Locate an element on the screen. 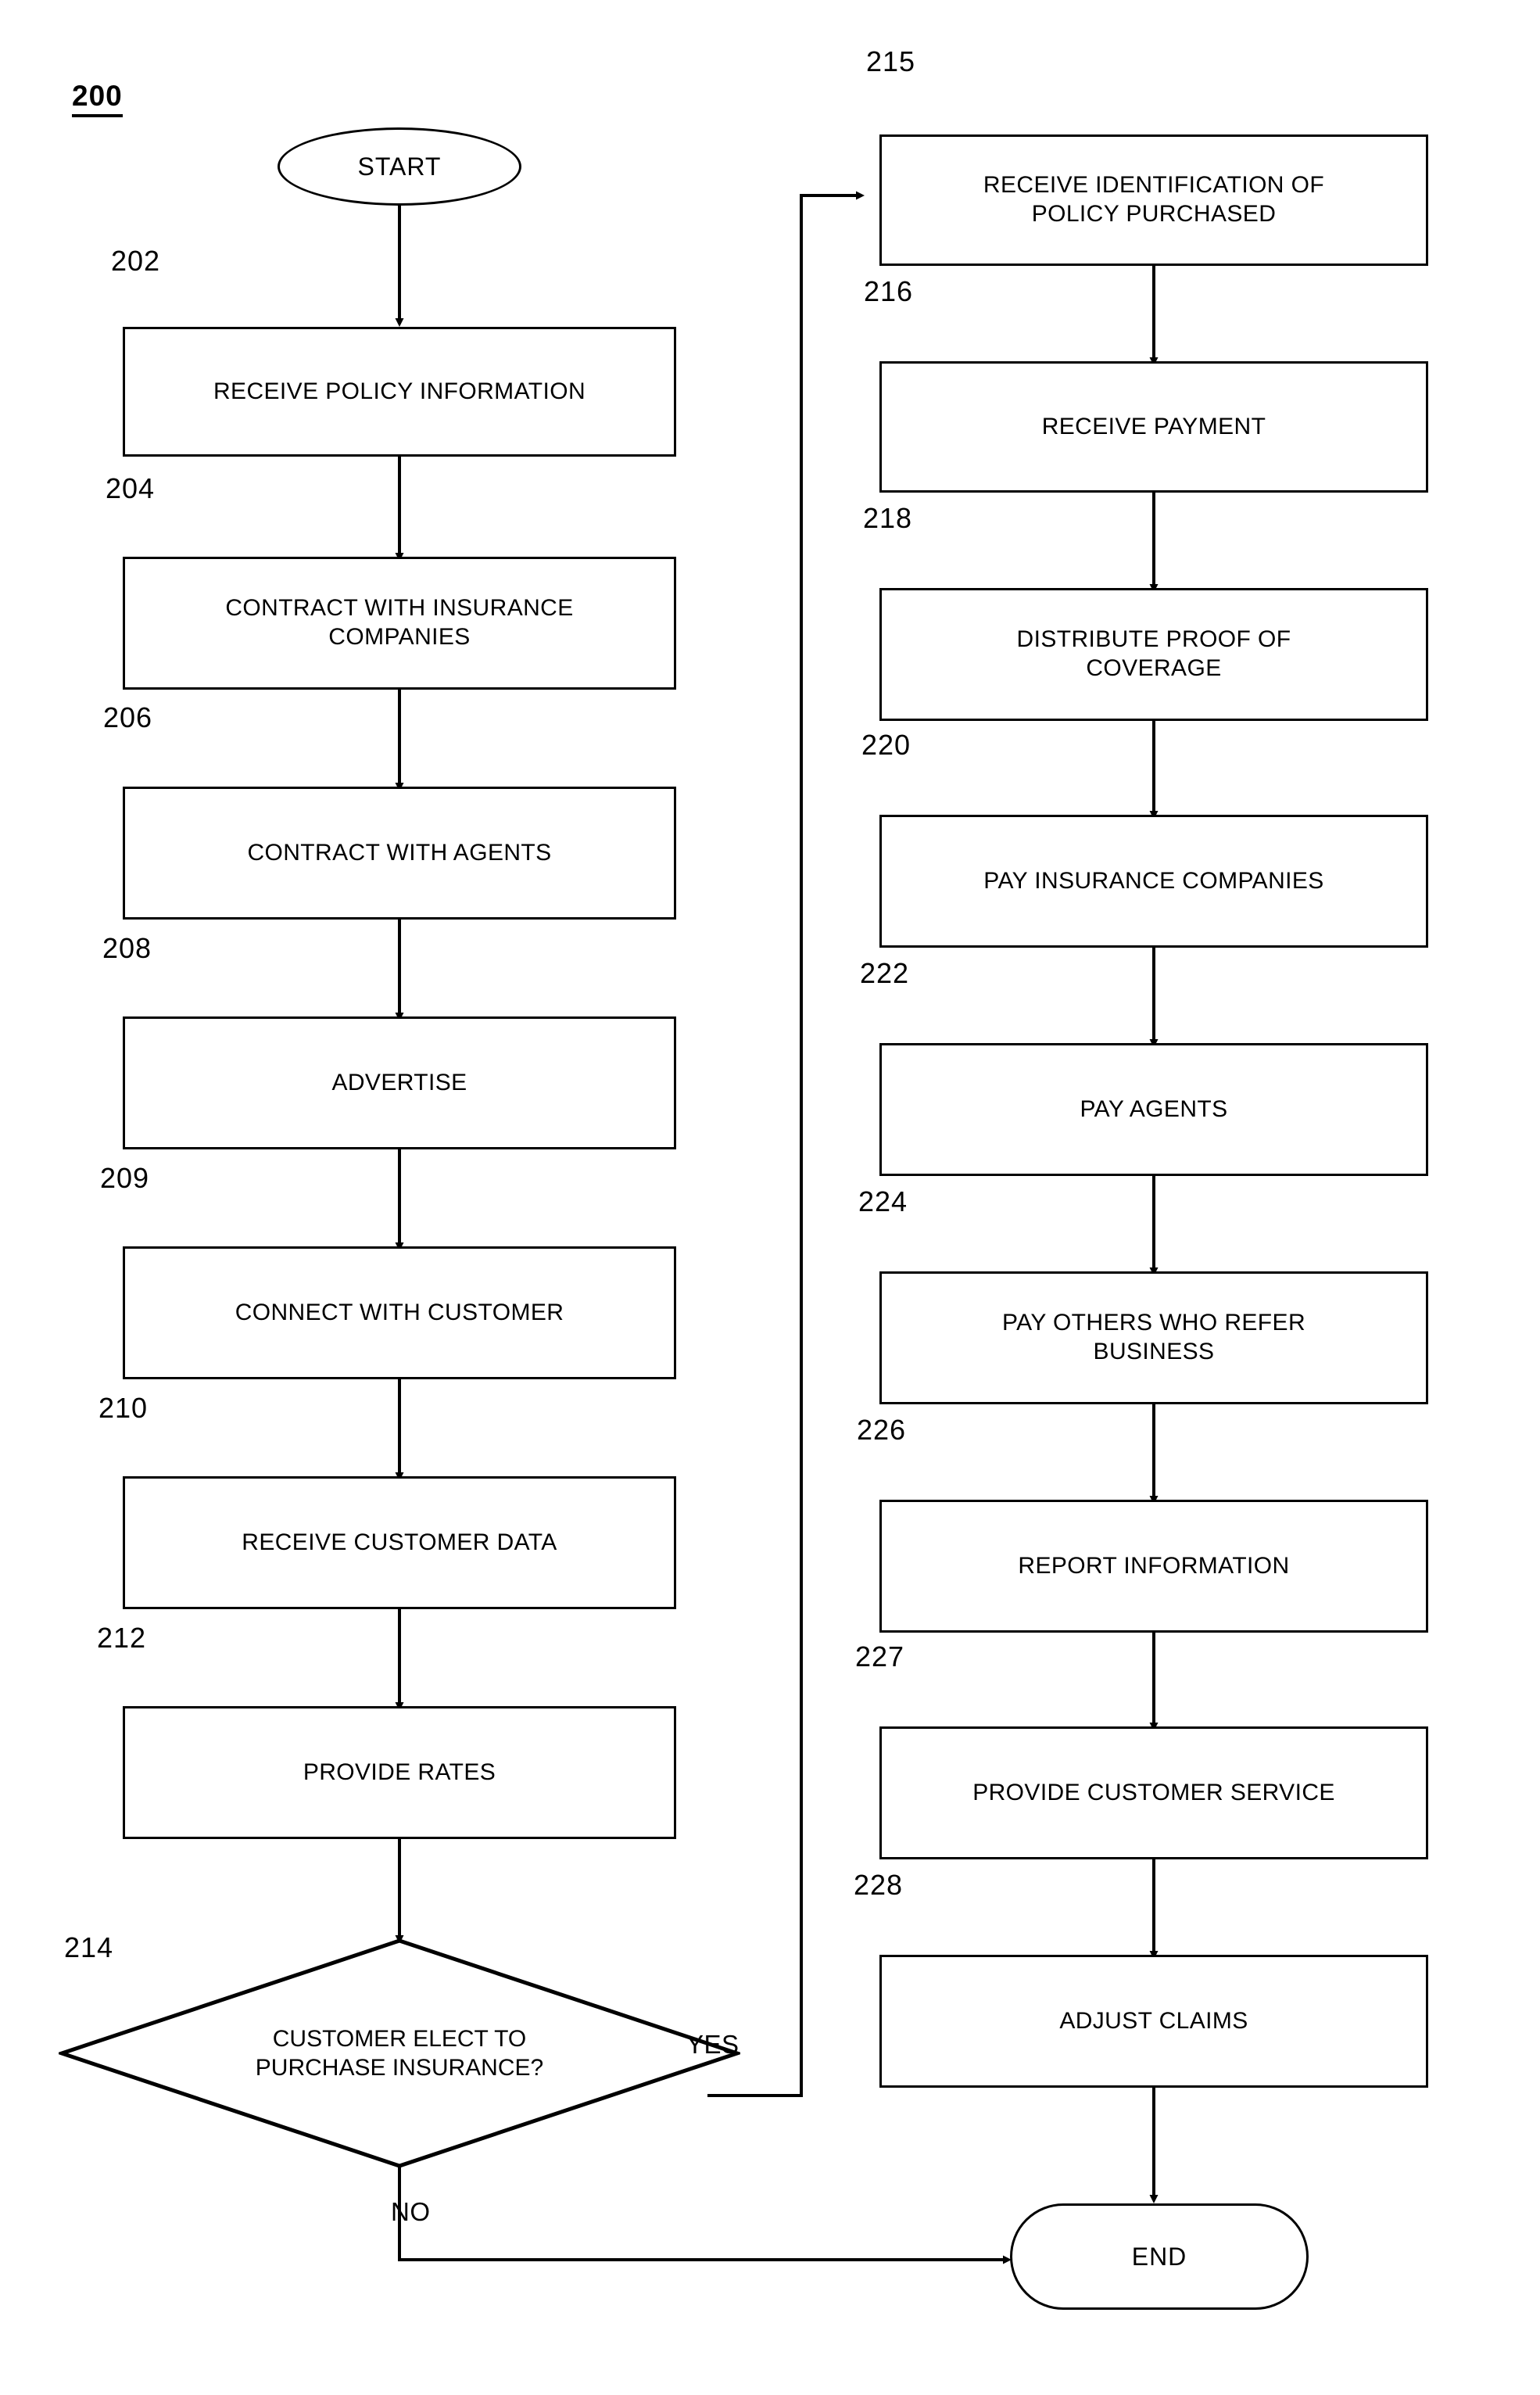 The height and width of the screenshot is (2395, 1540). process-box-210-label: RECEIVE CUSTOMER DATA is located at coordinates (399, 1542).